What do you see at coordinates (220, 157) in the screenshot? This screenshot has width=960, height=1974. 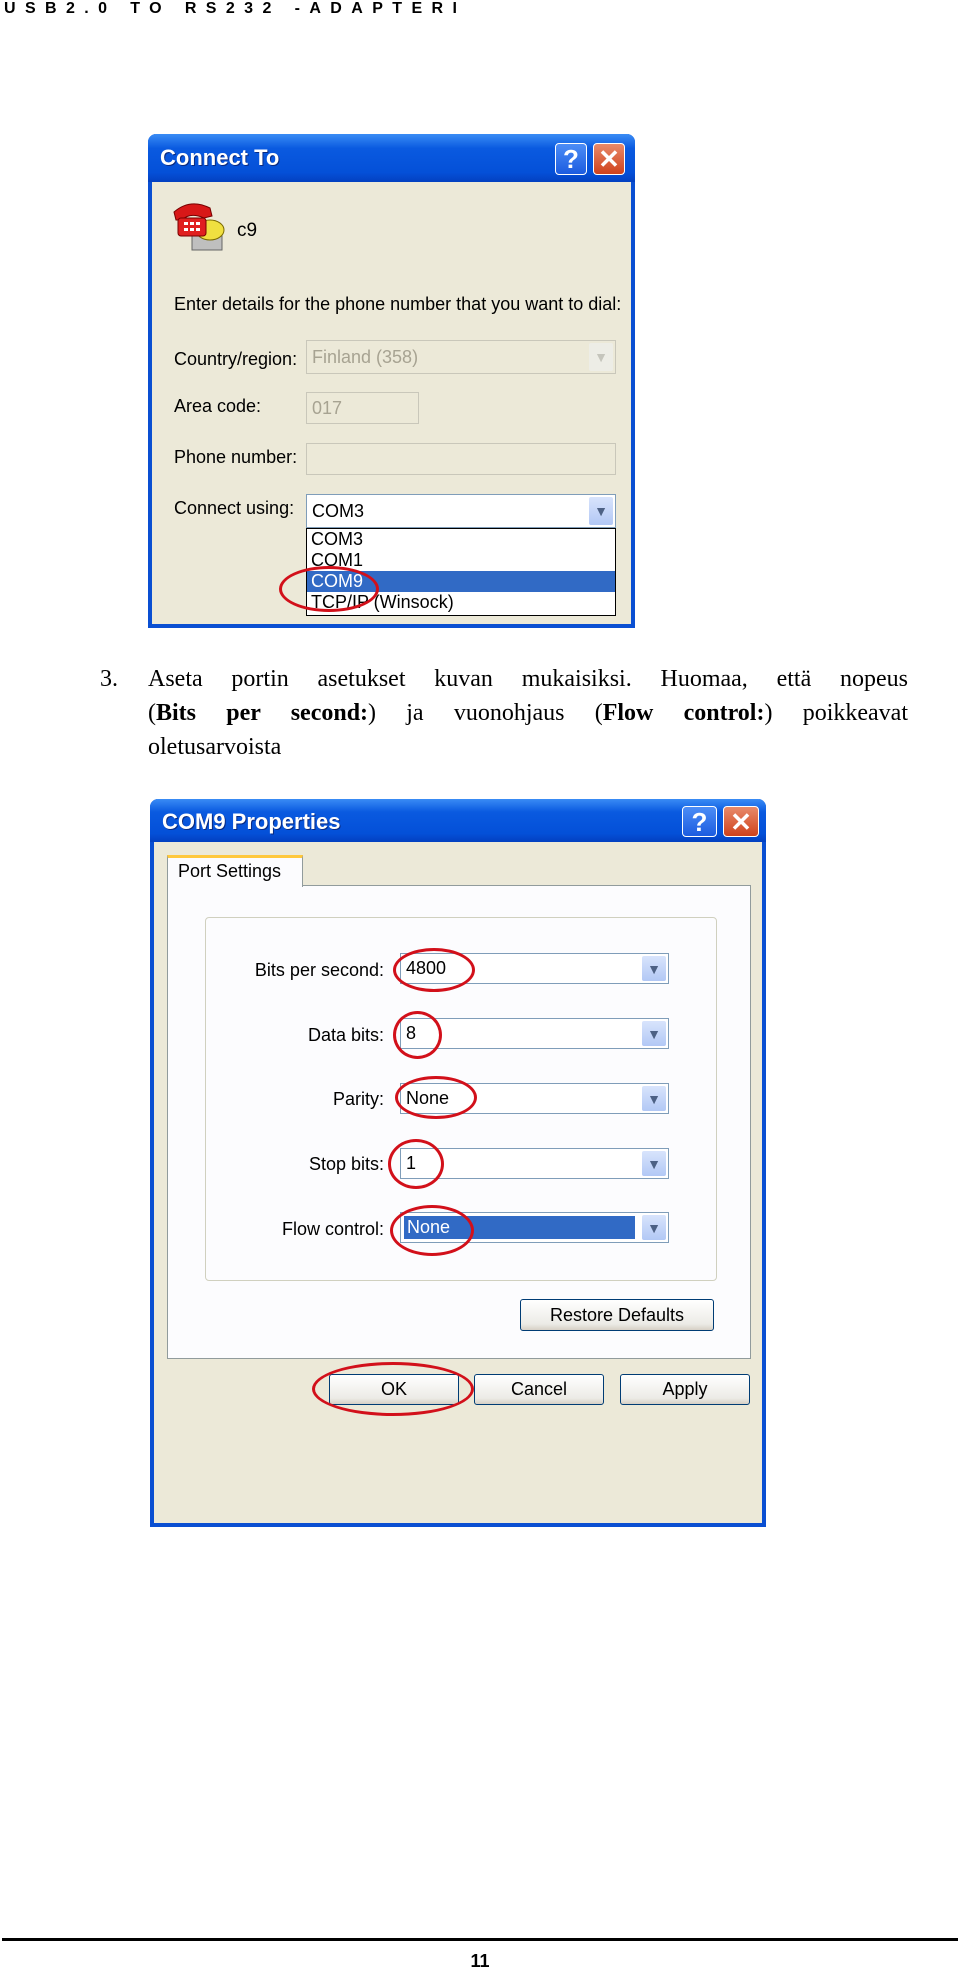 I see `dialog-title: Connect To` at bounding box center [220, 157].